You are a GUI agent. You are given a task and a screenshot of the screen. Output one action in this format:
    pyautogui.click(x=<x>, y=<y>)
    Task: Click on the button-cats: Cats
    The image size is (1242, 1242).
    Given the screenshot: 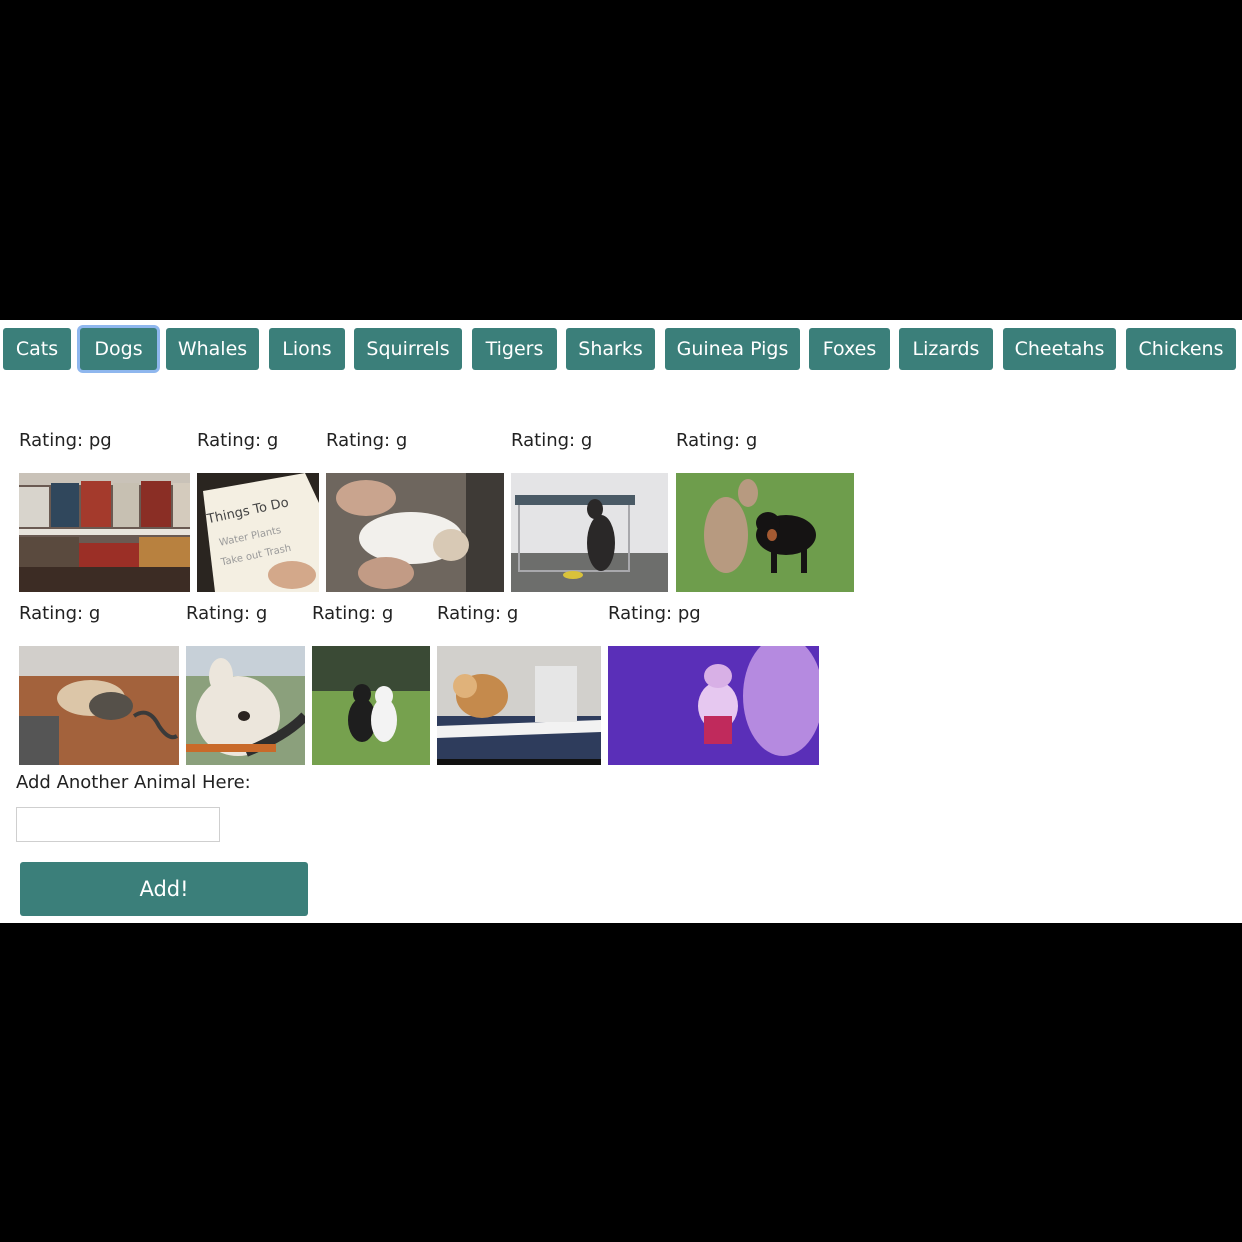 What is the action you would take?
    pyautogui.click(x=37, y=349)
    